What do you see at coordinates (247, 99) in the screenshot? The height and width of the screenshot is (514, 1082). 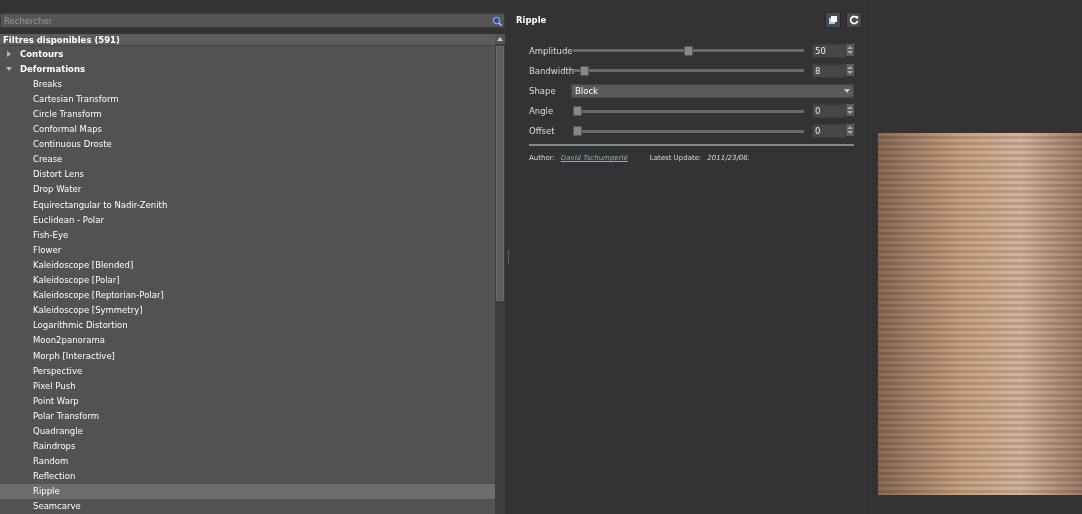 I see `filter-item: Cartesian Transform` at bounding box center [247, 99].